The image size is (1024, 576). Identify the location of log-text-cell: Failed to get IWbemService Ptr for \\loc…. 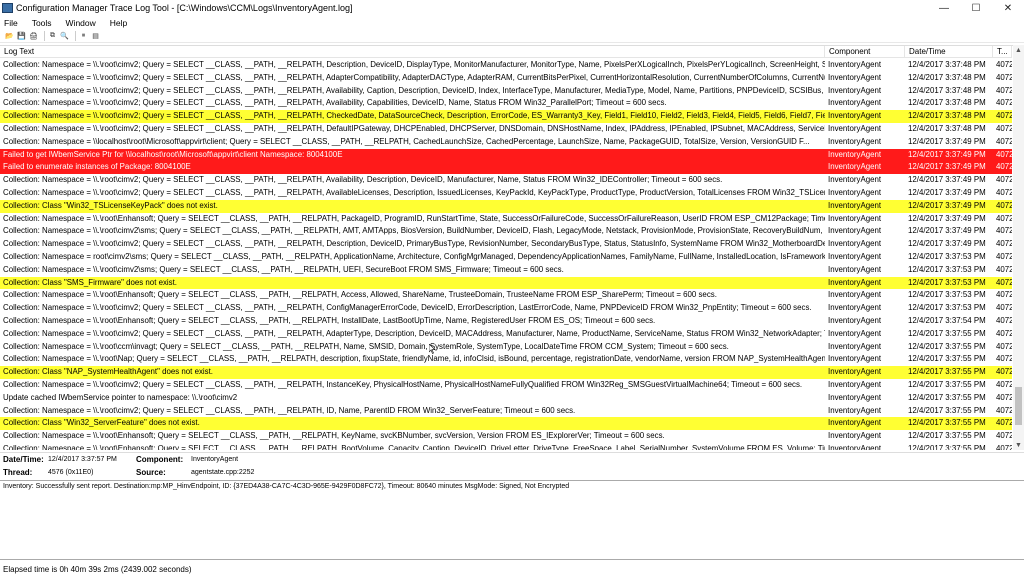
(173, 154).